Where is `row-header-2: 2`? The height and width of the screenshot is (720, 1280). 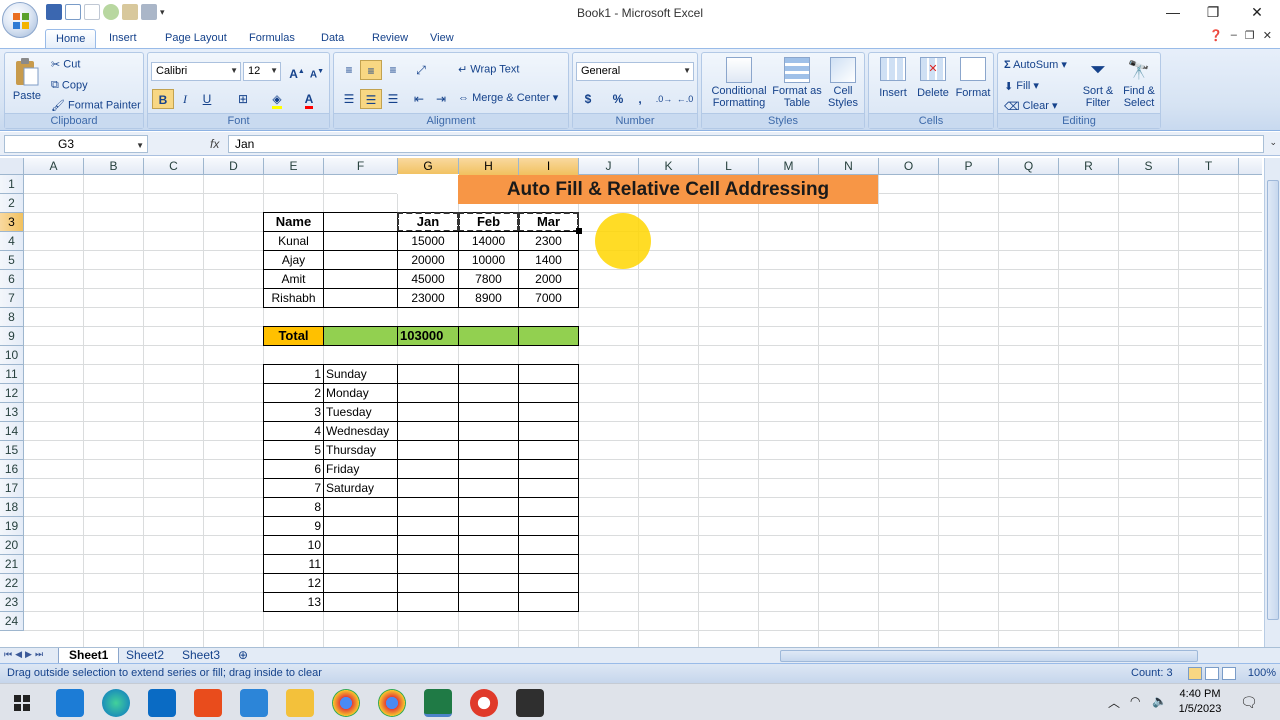 row-header-2: 2 is located at coordinates (12, 203).